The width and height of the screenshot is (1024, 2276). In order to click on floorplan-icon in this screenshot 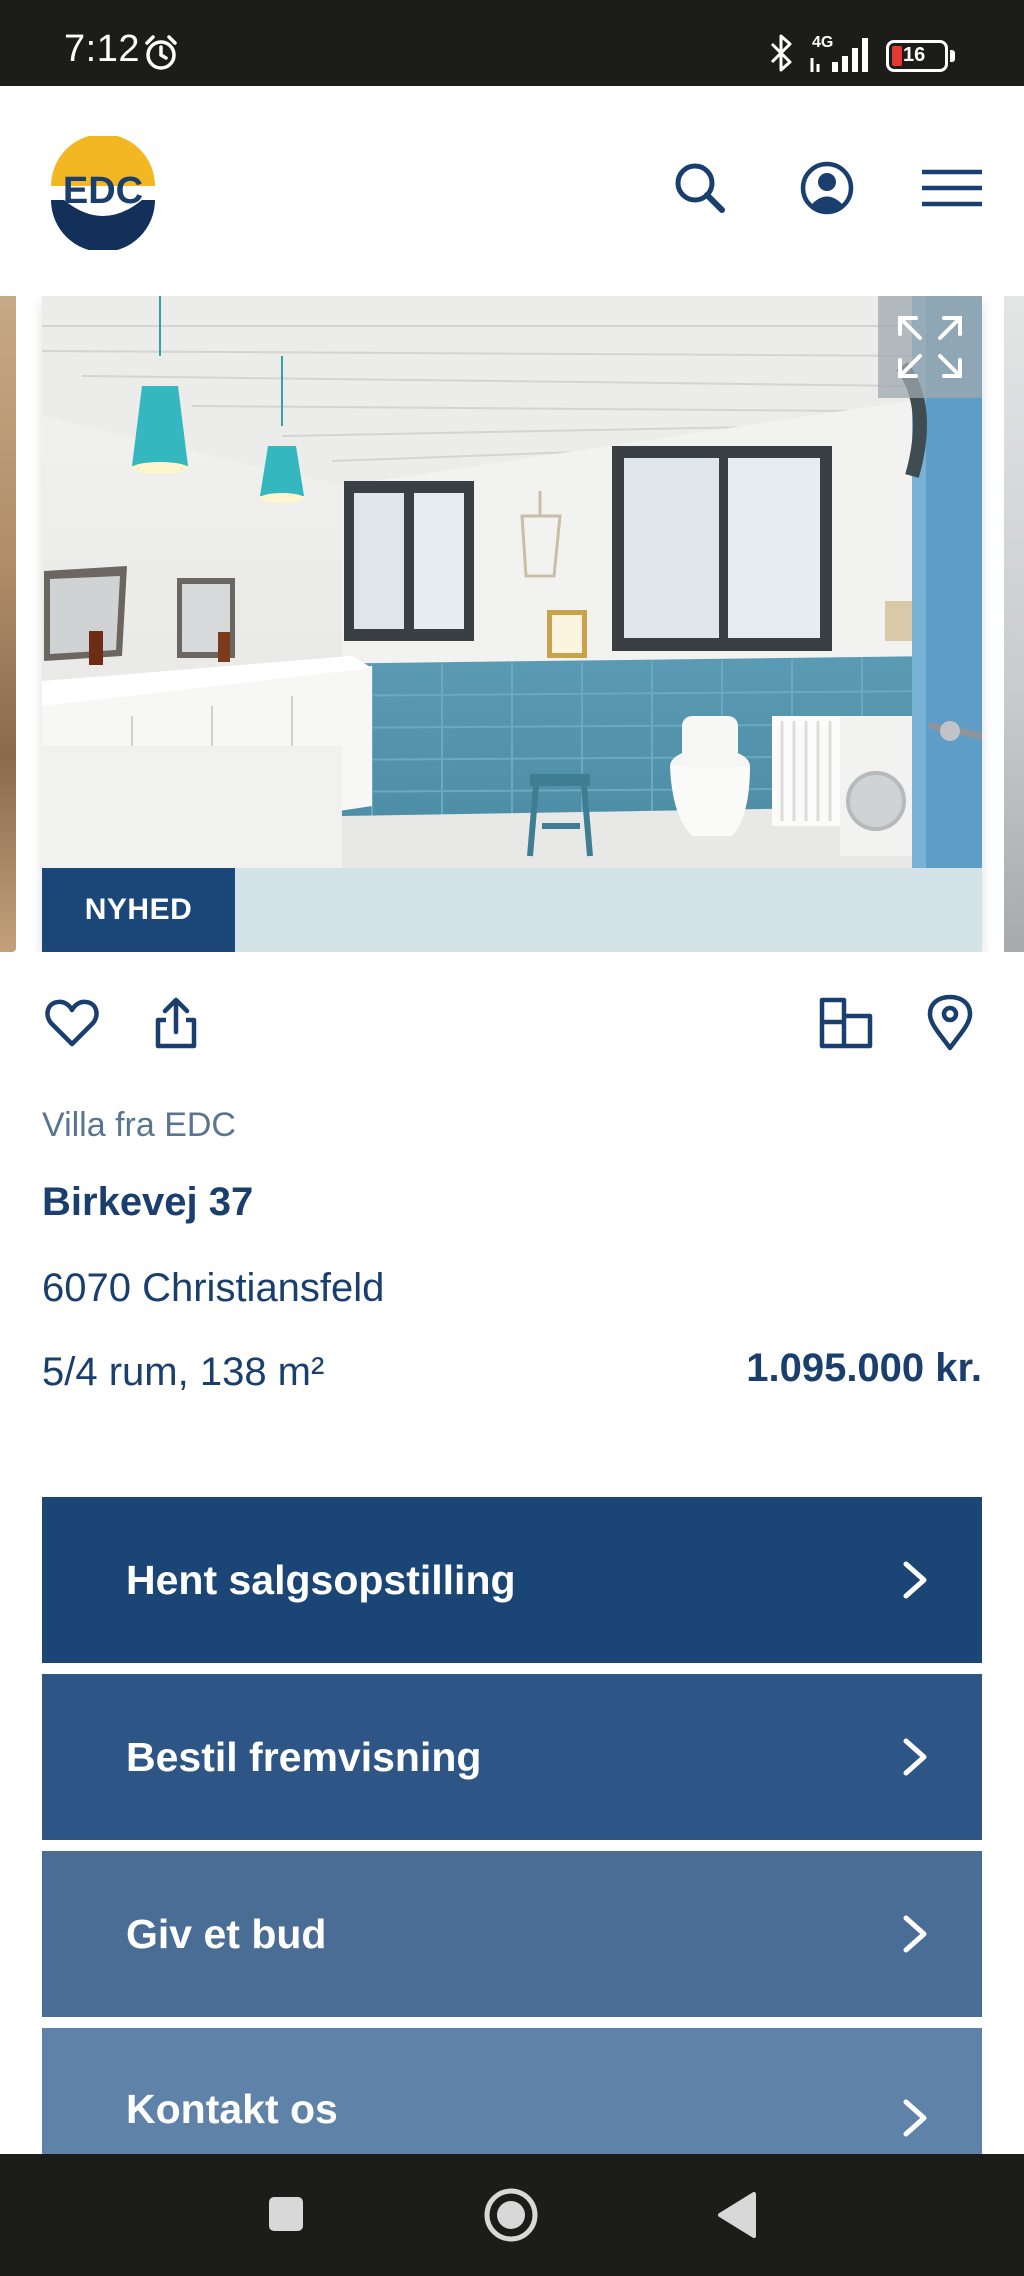, I will do `click(846, 1023)`.